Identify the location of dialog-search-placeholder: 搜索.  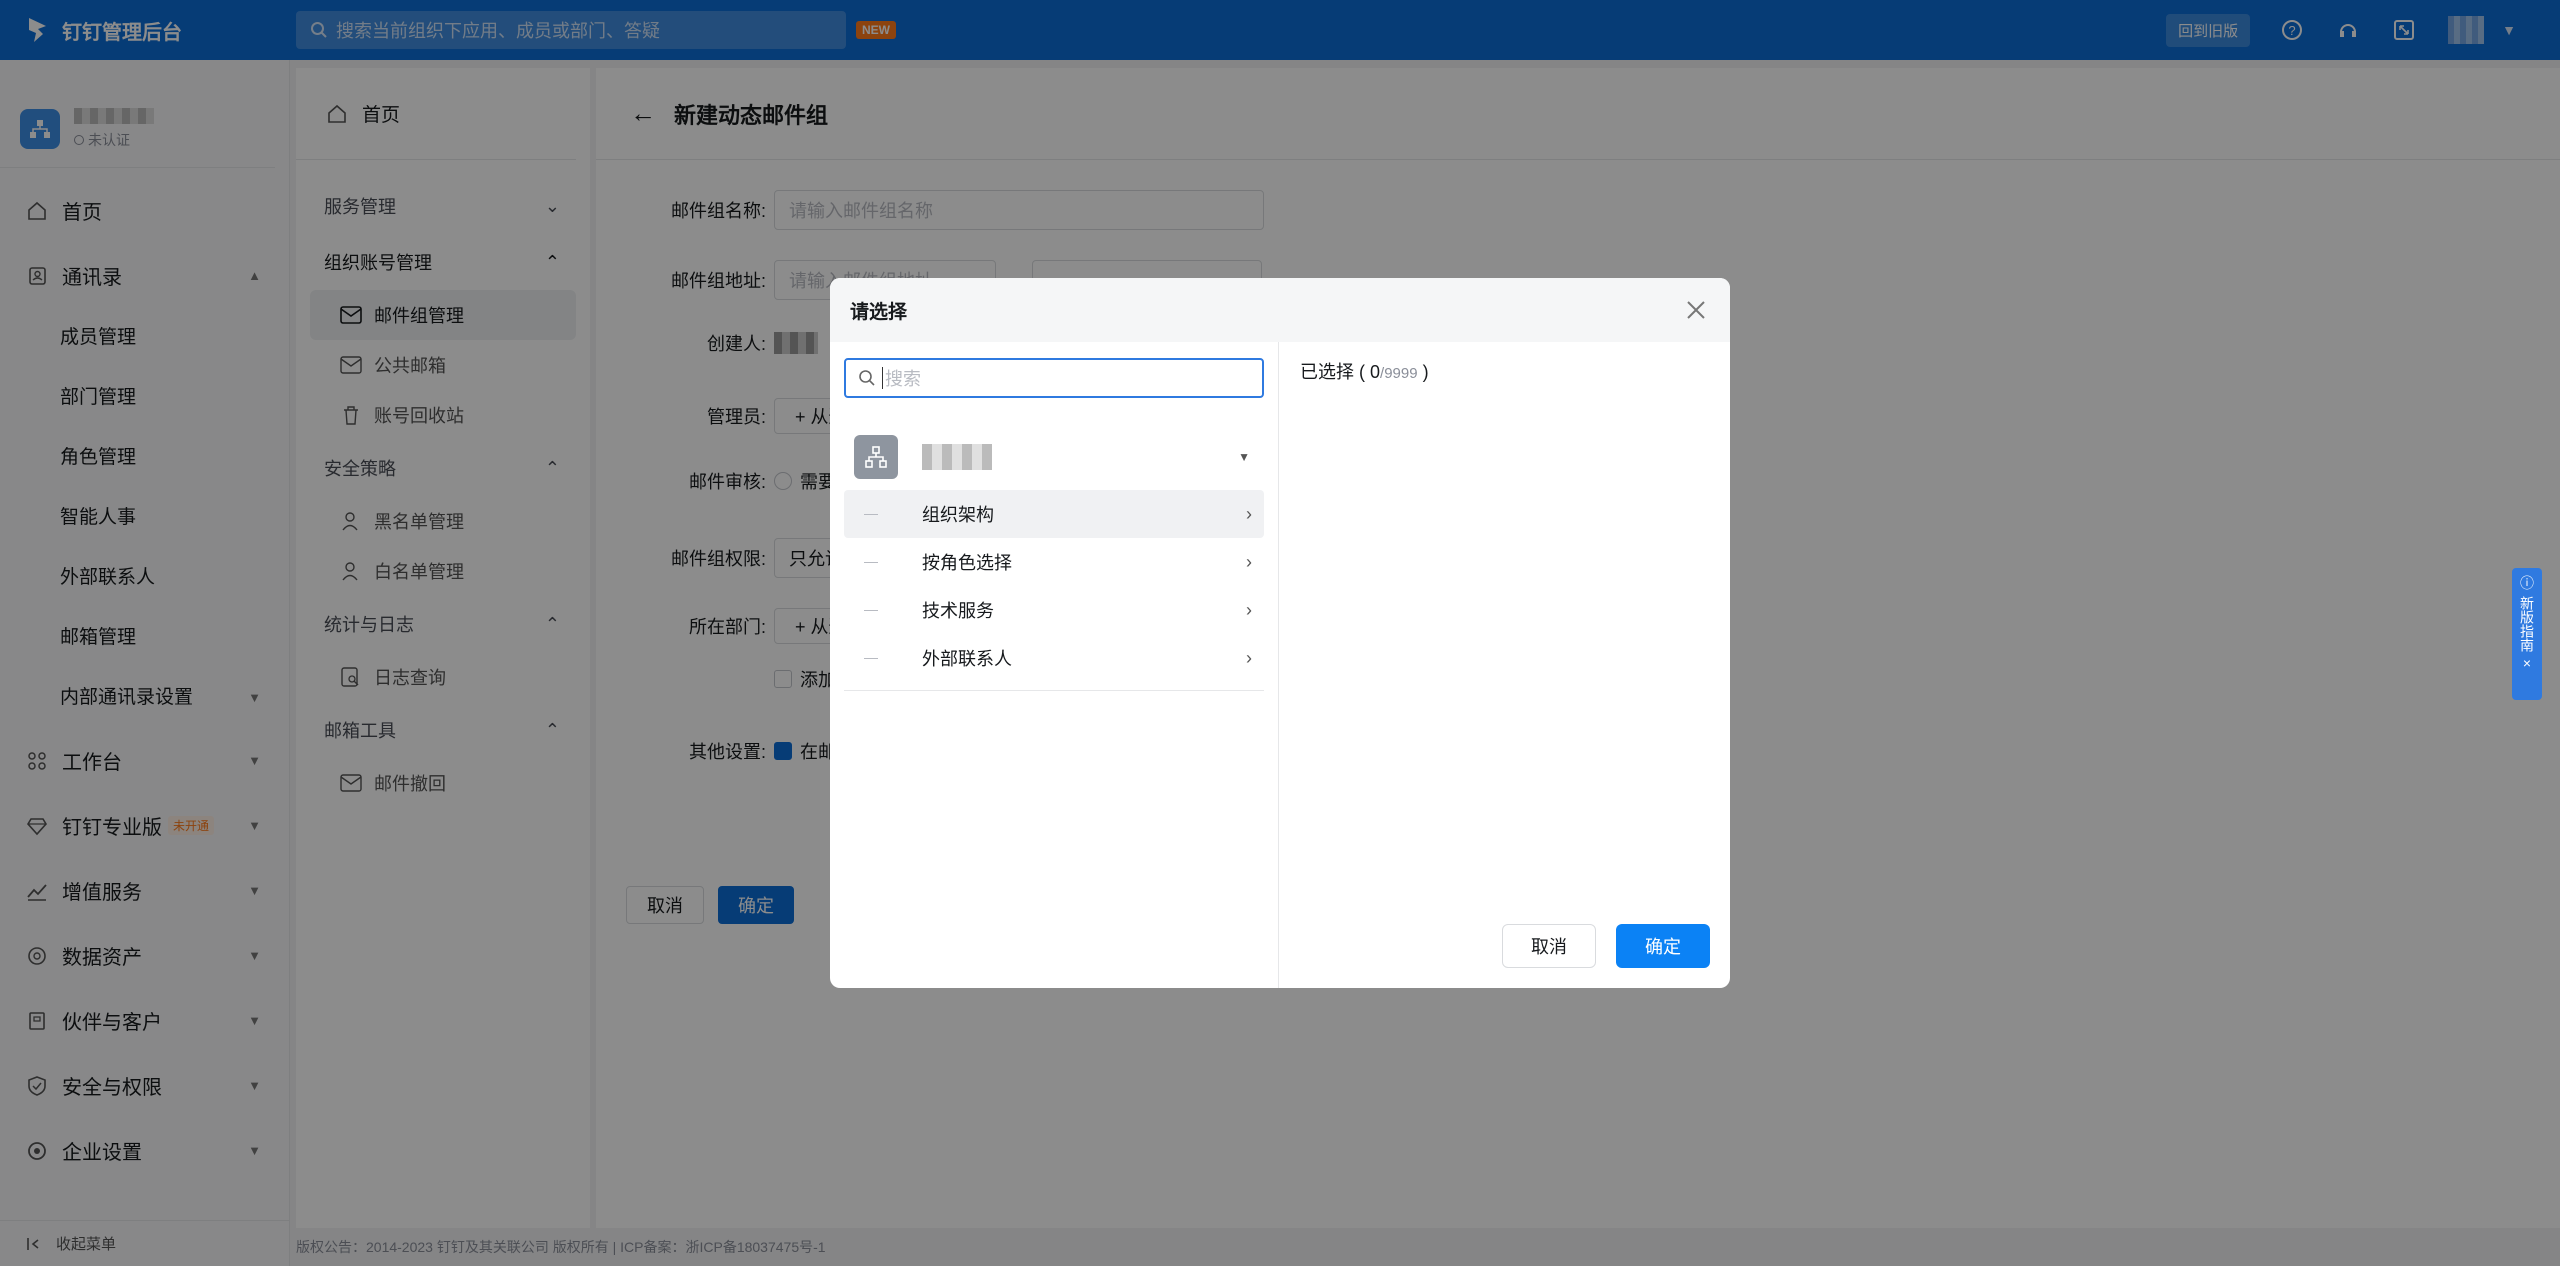
(903, 379).